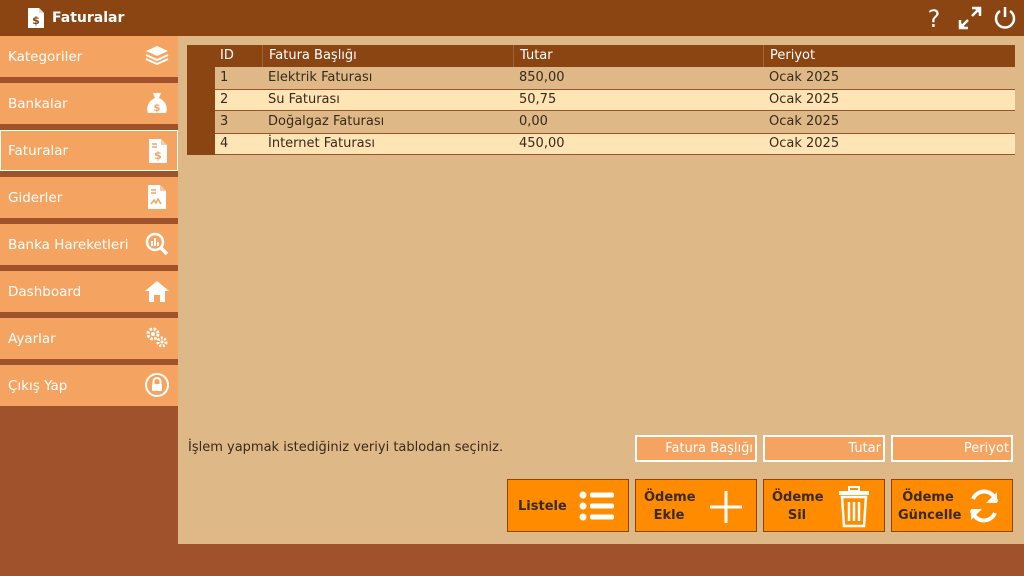 Image resolution: width=1024 pixels, height=576 pixels. Describe the element at coordinates (157, 56) in the screenshot. I see `layers-icon` at that location.